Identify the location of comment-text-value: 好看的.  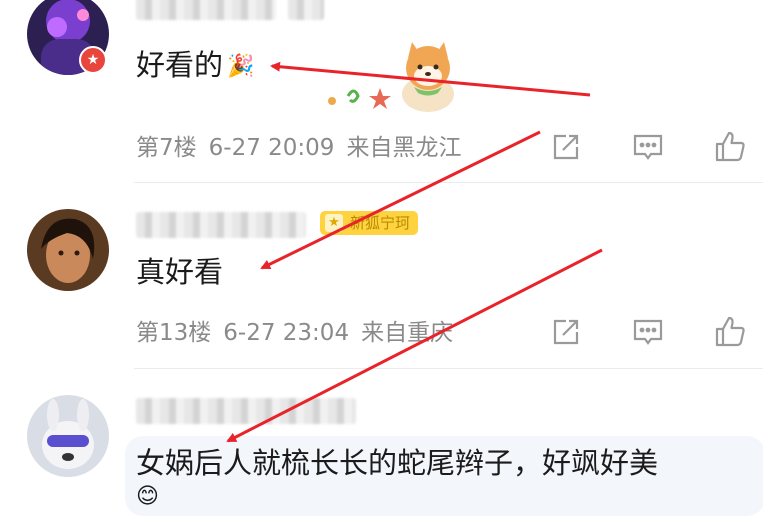
(180, 65).